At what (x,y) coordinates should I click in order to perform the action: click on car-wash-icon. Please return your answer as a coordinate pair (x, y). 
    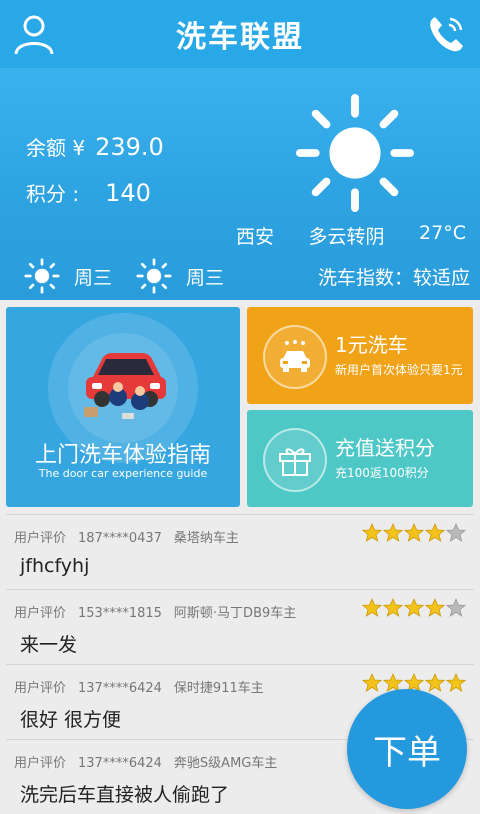
    Looking at the image, I should click on (295, 356).